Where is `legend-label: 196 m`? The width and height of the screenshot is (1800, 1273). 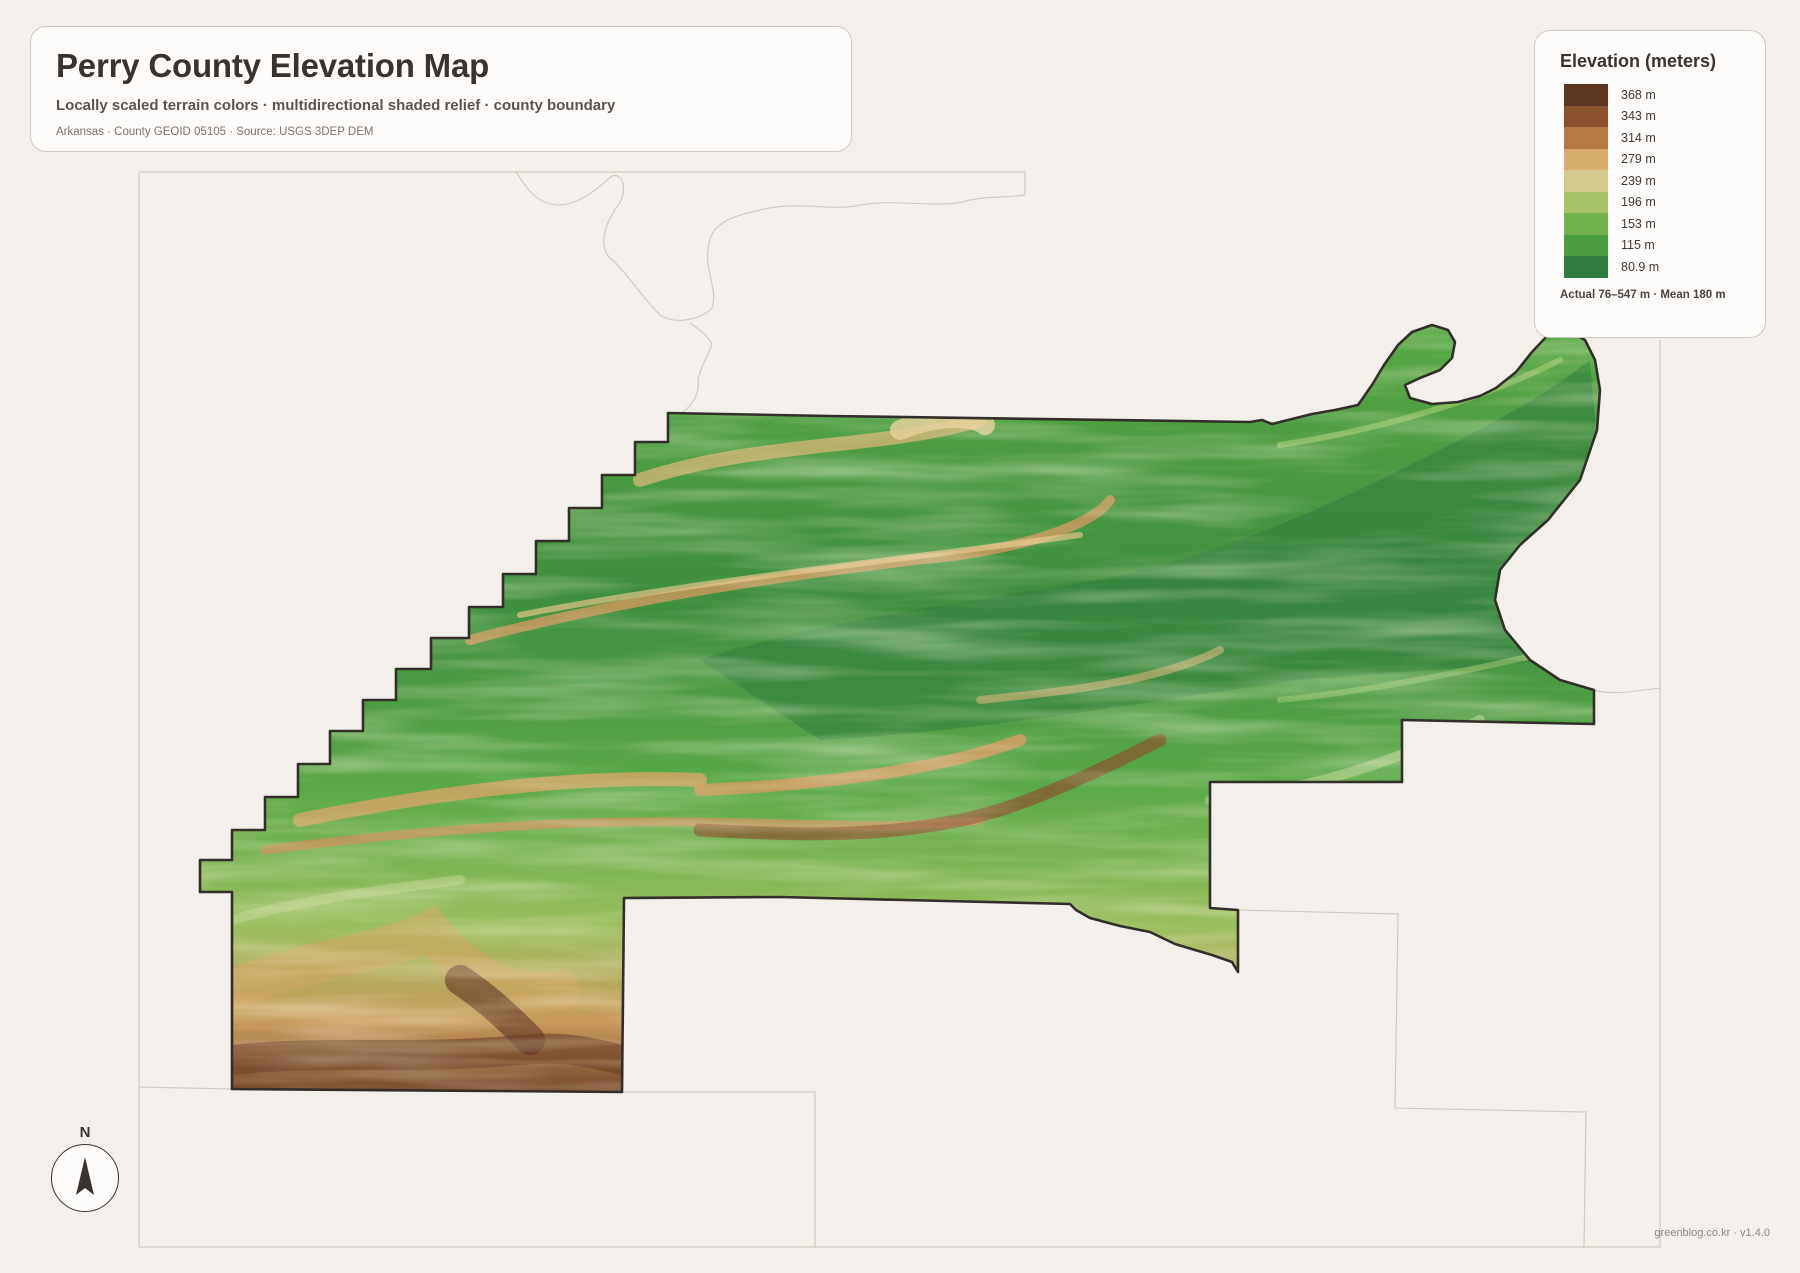
legend-label: 196 m is located at coordinates (1638, 202).